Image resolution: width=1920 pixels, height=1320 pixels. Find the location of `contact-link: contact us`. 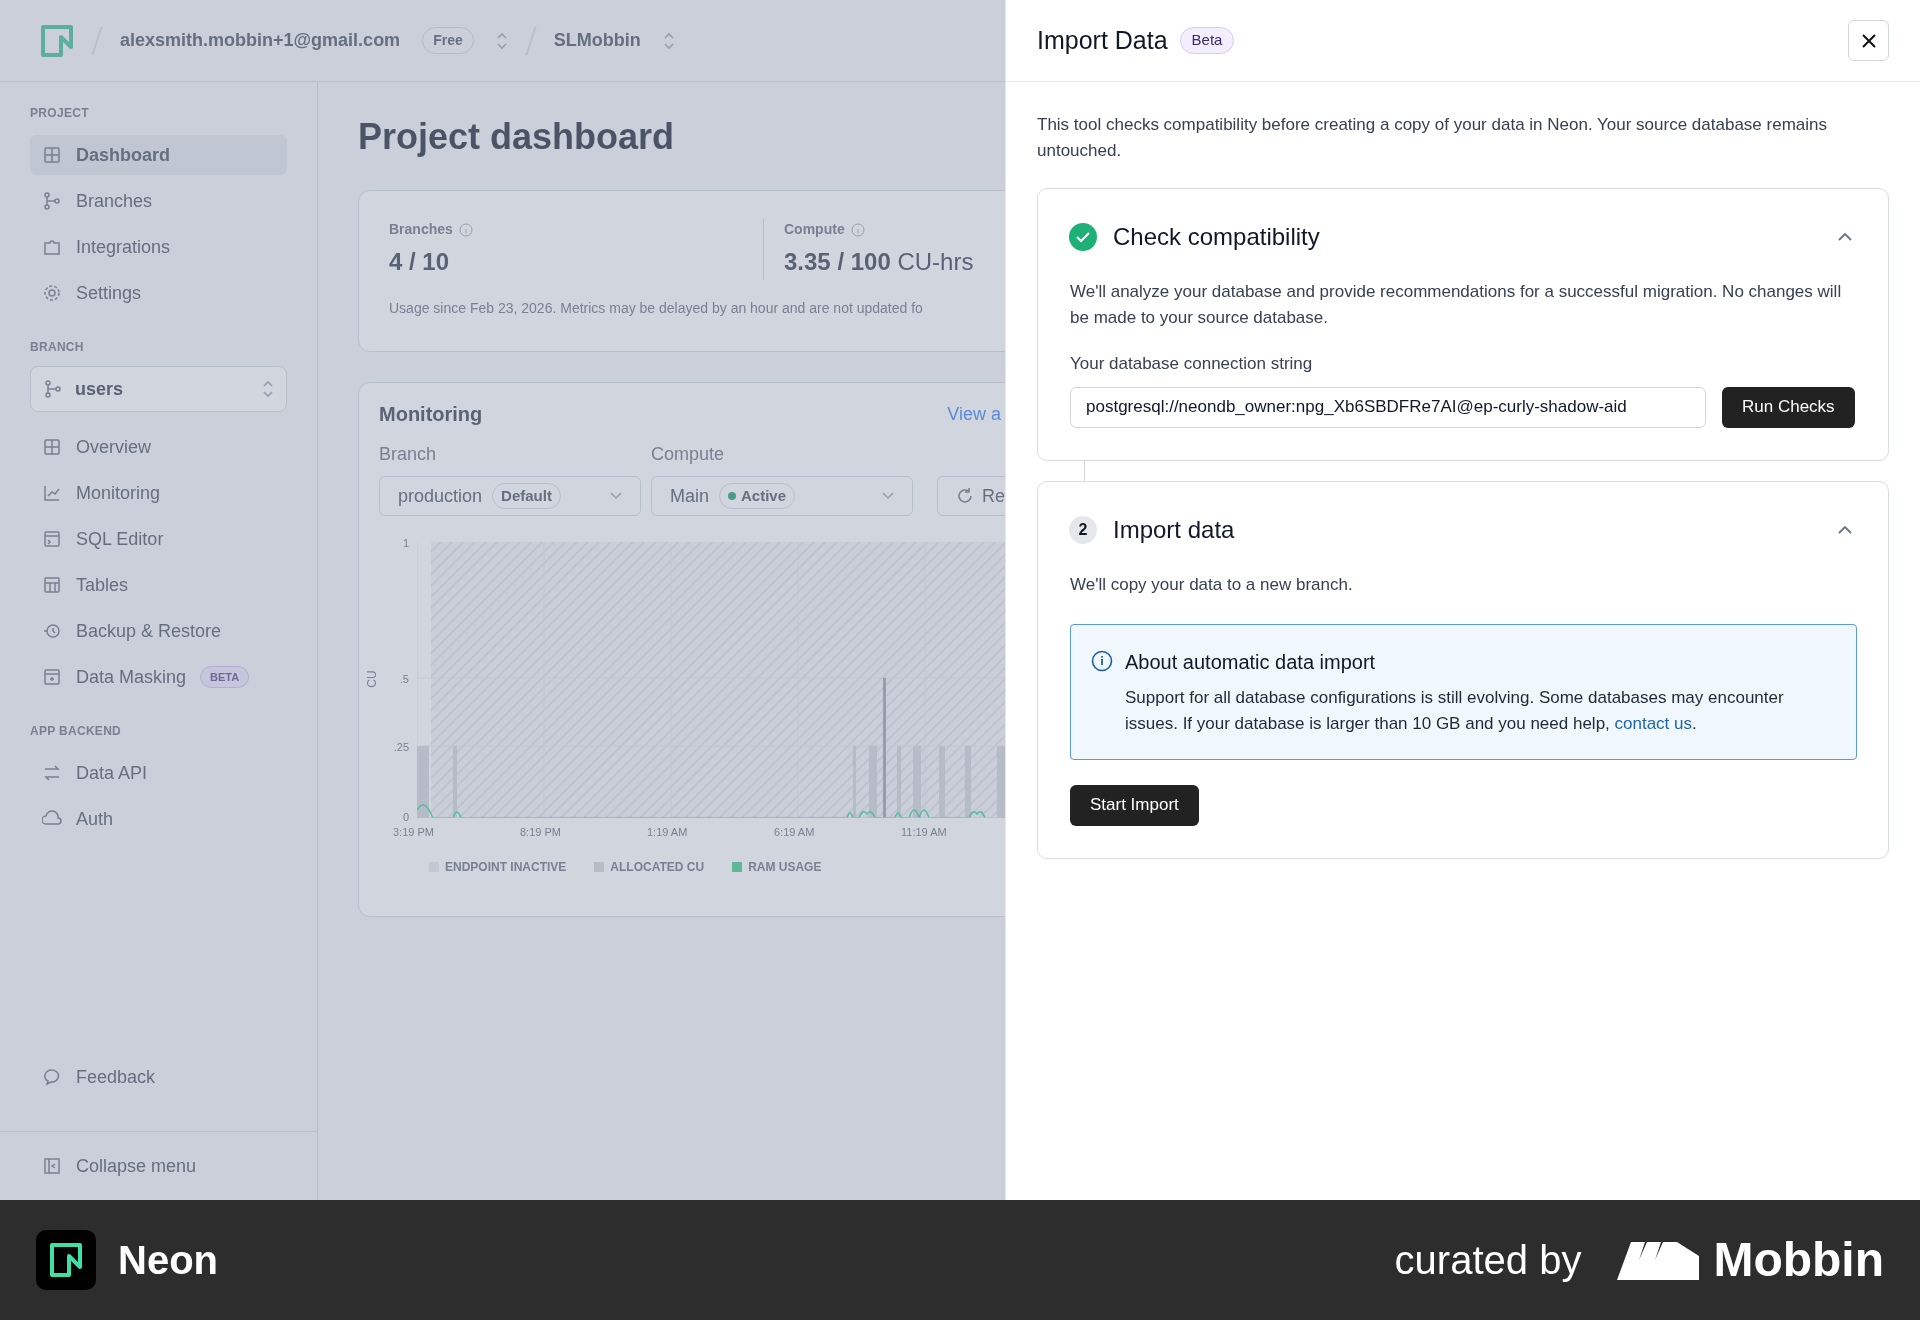

contact-link: contact us is located at coordinates (1653, 723).